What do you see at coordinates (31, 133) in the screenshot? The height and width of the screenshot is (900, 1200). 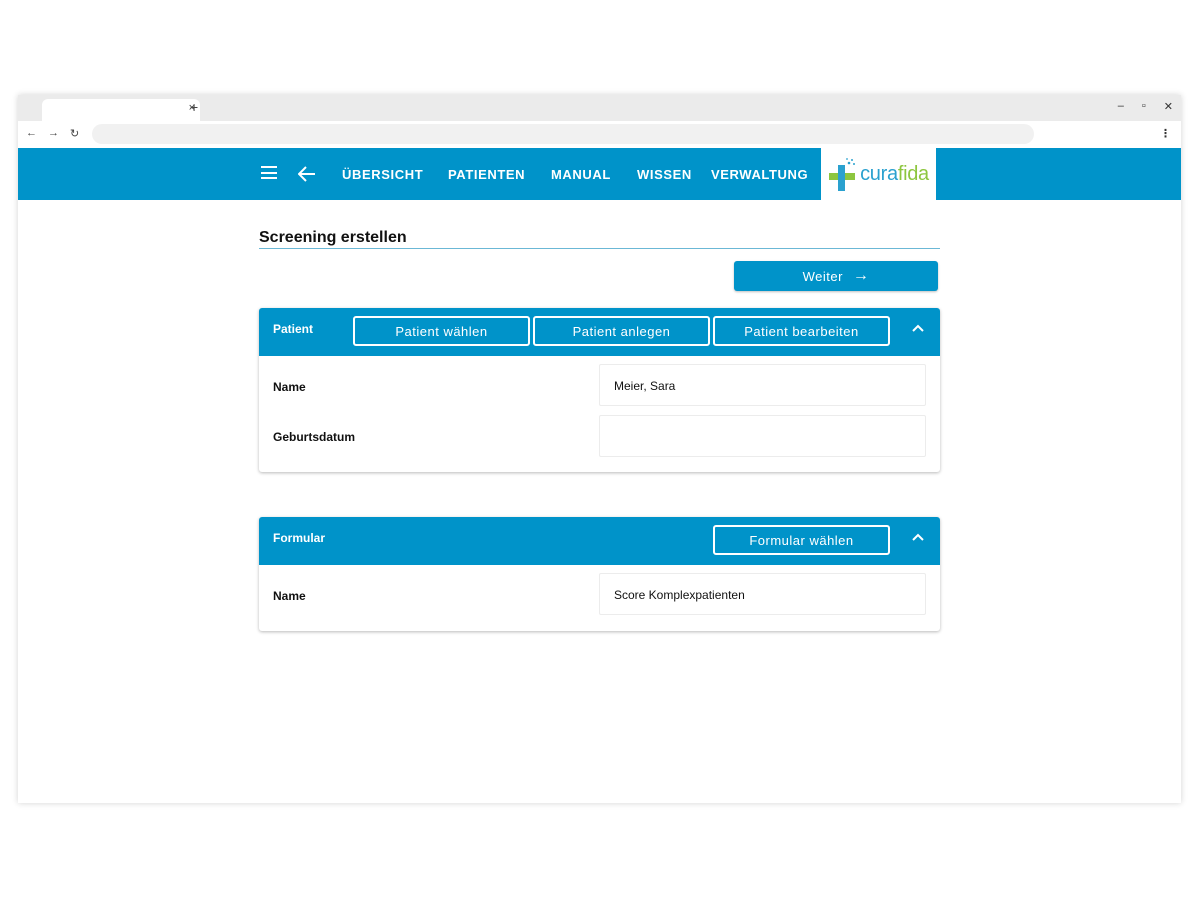 I see `browser-back-icon: ←` at bounding box center [31, 133].